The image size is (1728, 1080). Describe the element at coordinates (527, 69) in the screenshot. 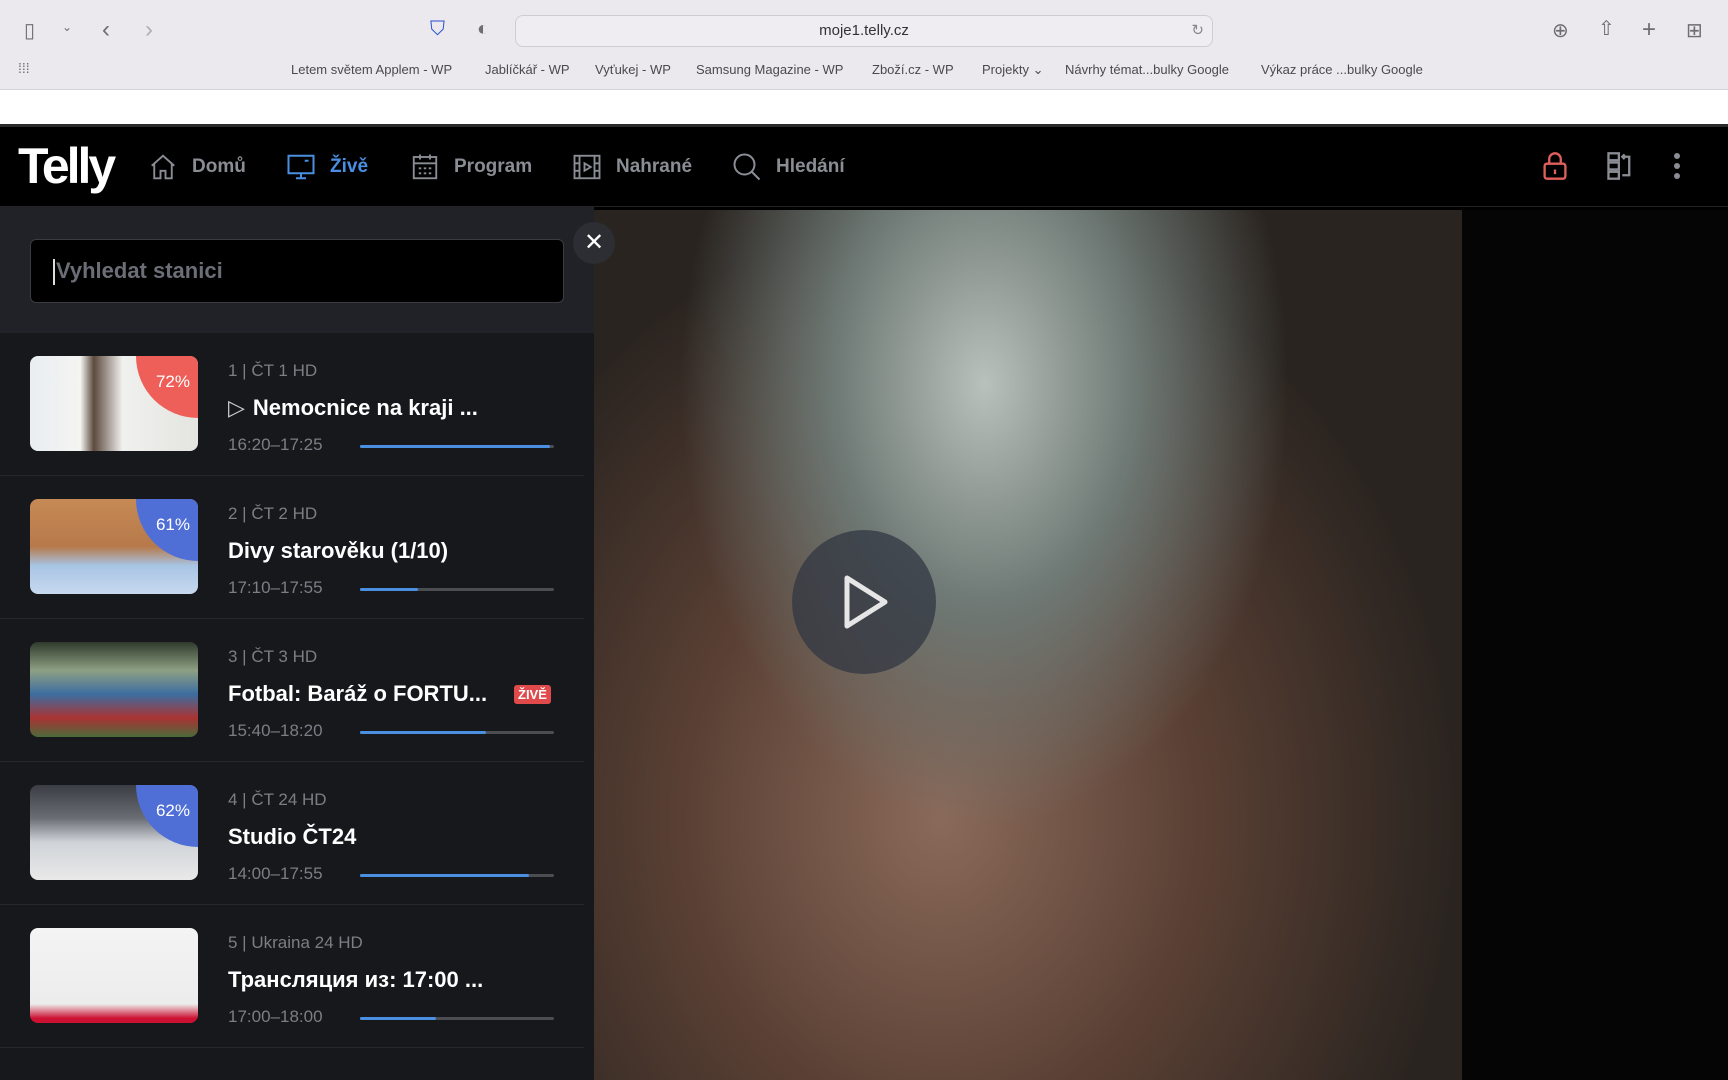

I see `bookmark: Jablíčkář - WP` at that location.